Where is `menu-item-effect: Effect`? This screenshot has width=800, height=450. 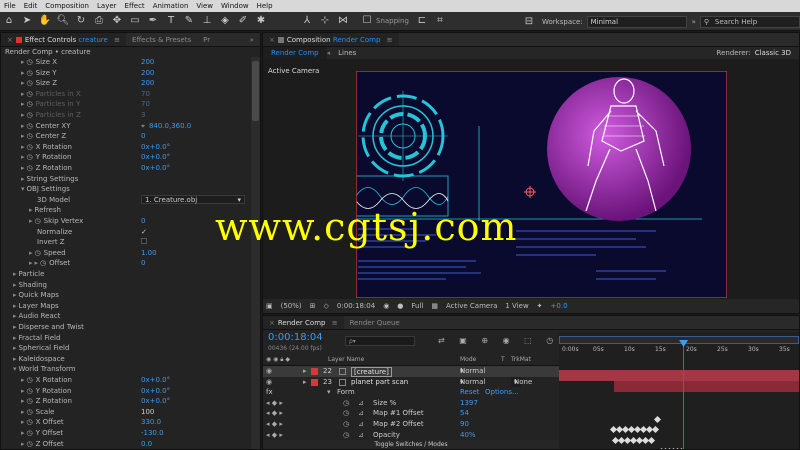
menu-item-effect: Effect is located at coordinates (135, 6).